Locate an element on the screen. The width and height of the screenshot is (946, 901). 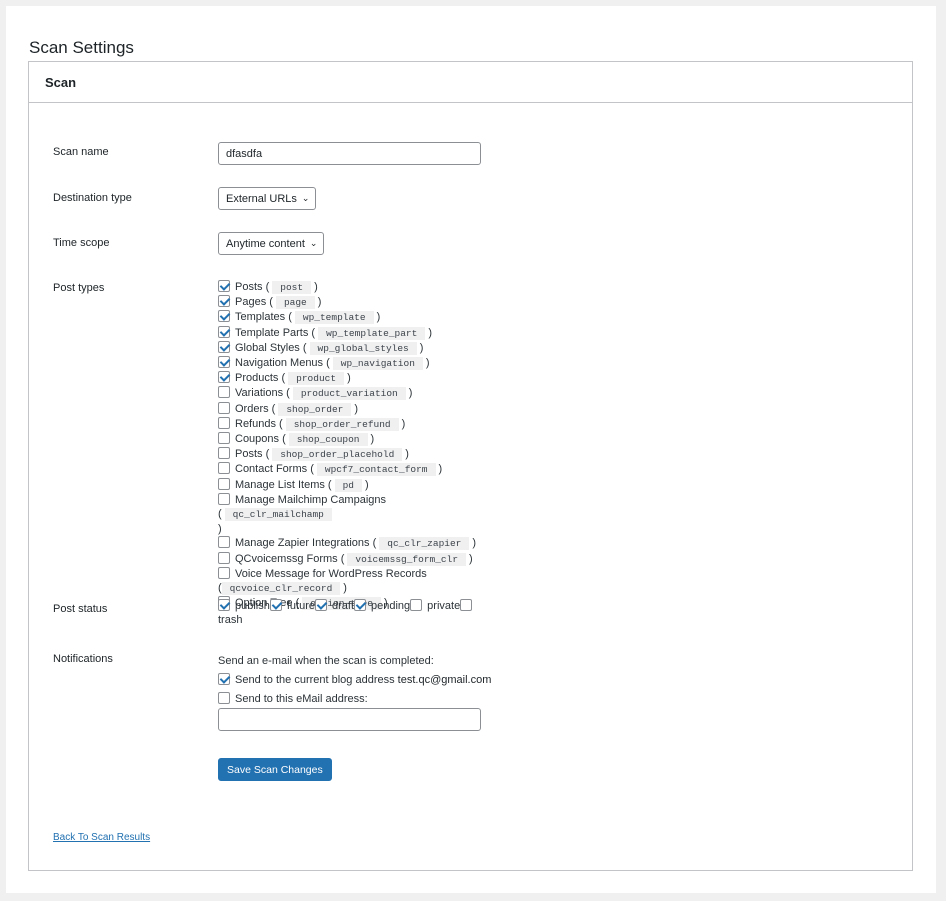
time-scope-value: Anytime content is located at coordinates (265, 243).